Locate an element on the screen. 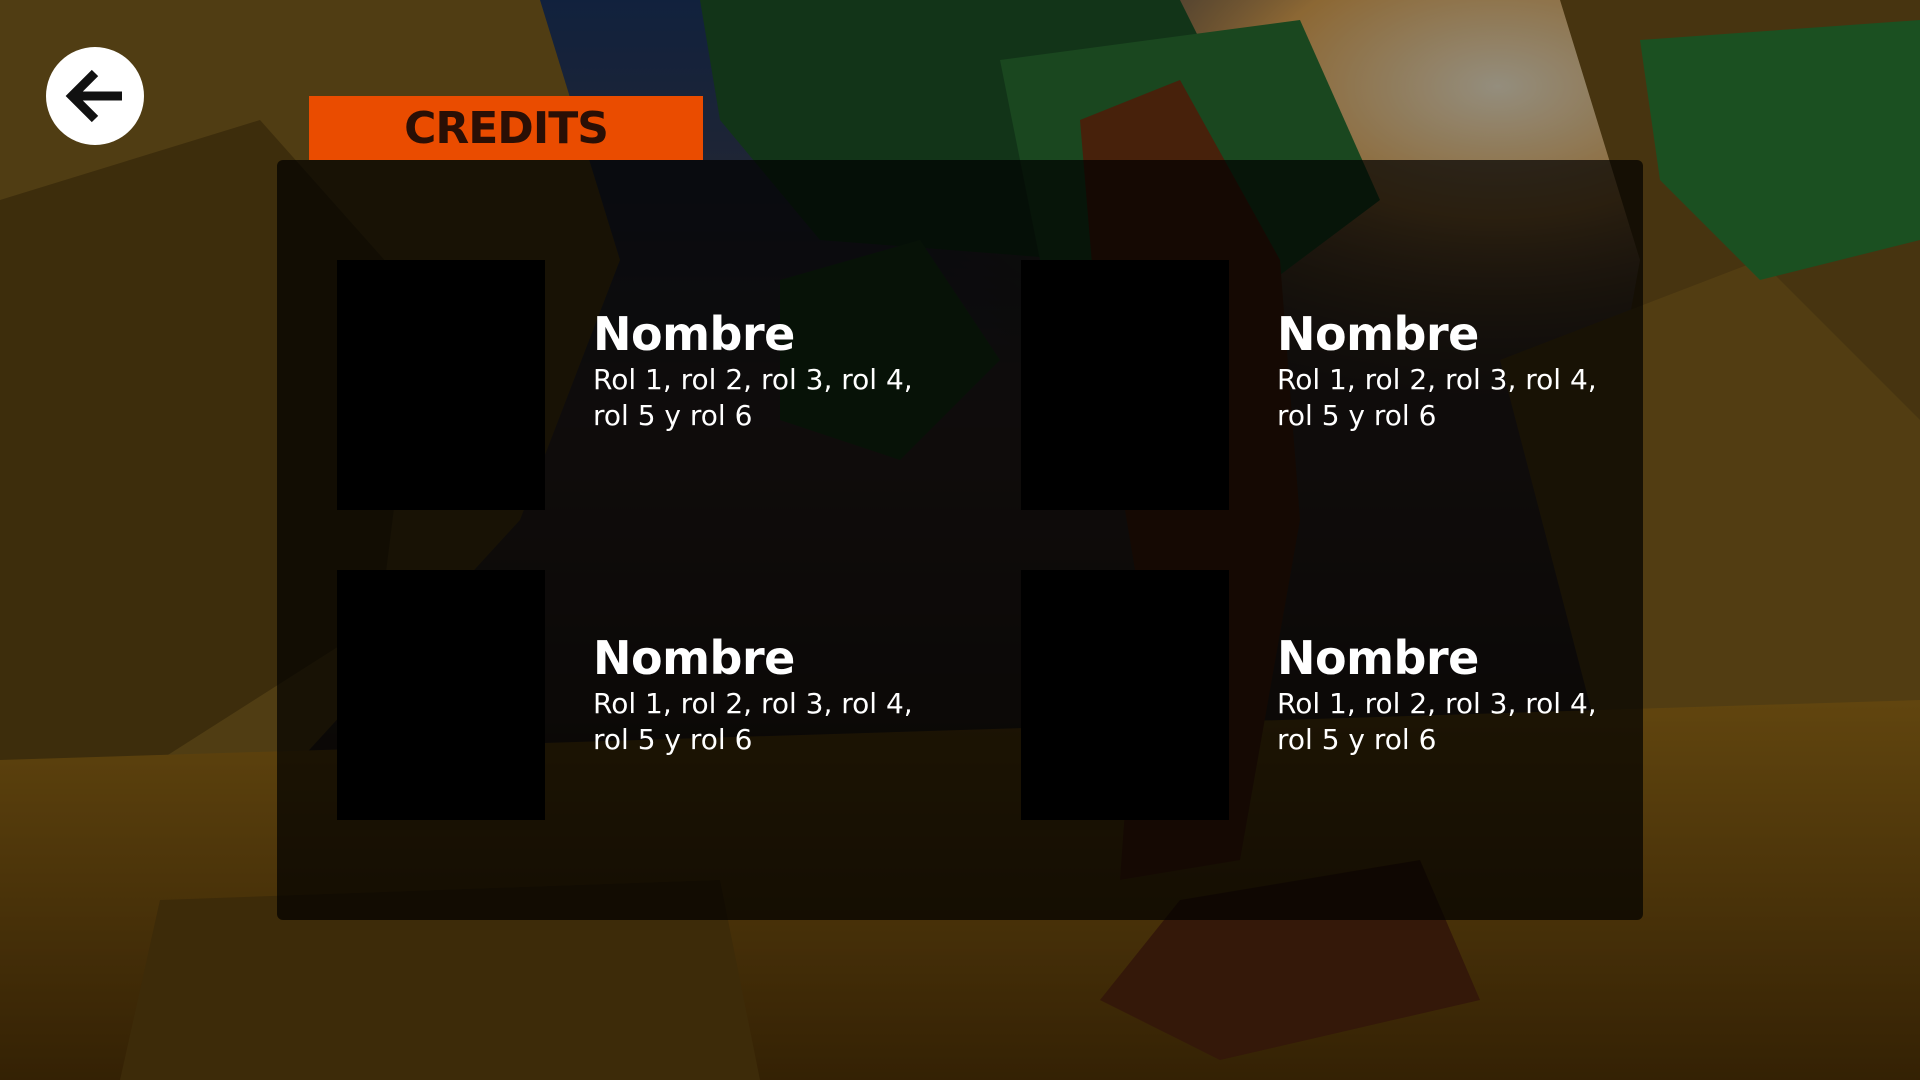 This screenshot has height=1080, width=1920. back-button is located at coordinates (95, 96).